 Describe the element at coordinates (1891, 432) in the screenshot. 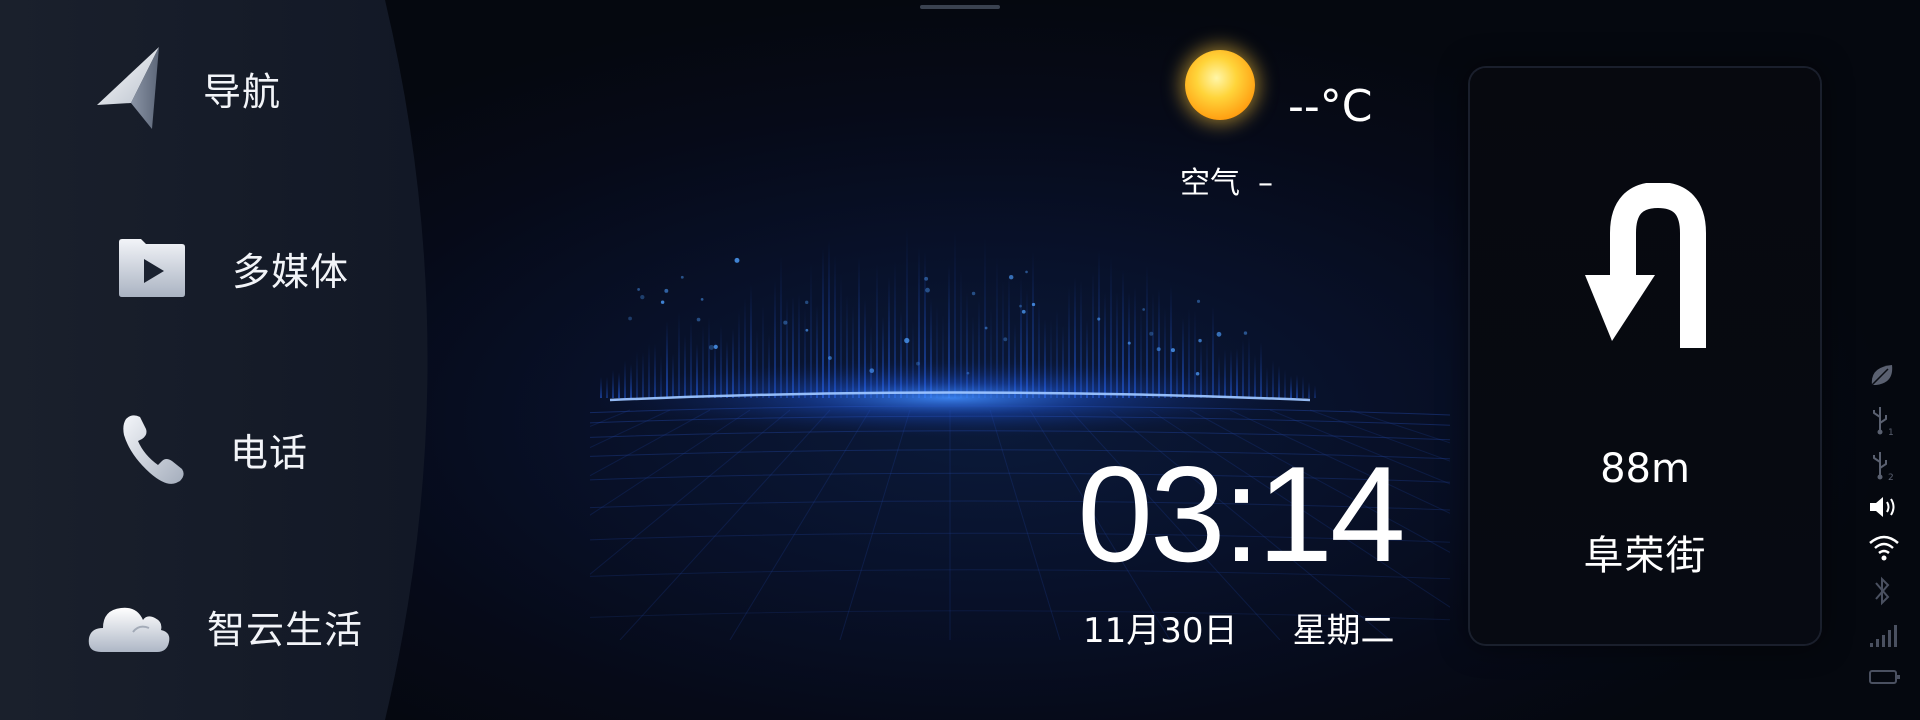

I see `svg-text: 1` at that location.